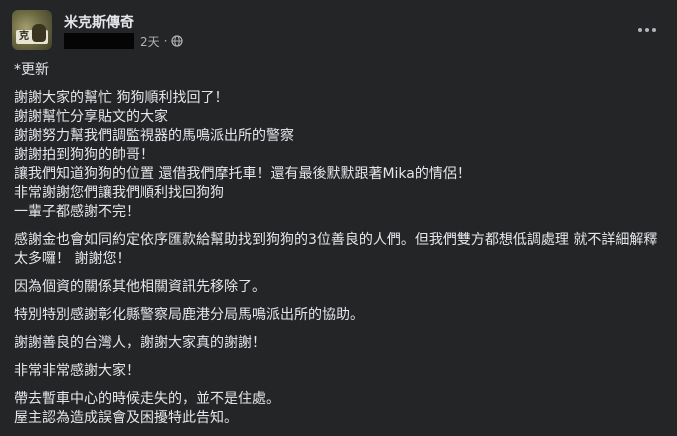 The height and width of the screenshot is (436, 677). Describe the element at coordinates (31, 70) in the screenshot. I see `text-line: *更新` at that location.